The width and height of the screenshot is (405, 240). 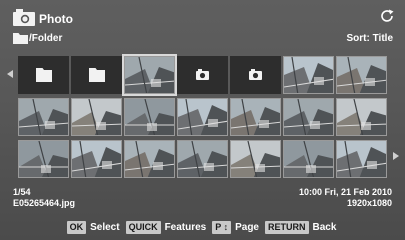 I want to click on selected-photo-thumbnail, so click(x=149, y=75).